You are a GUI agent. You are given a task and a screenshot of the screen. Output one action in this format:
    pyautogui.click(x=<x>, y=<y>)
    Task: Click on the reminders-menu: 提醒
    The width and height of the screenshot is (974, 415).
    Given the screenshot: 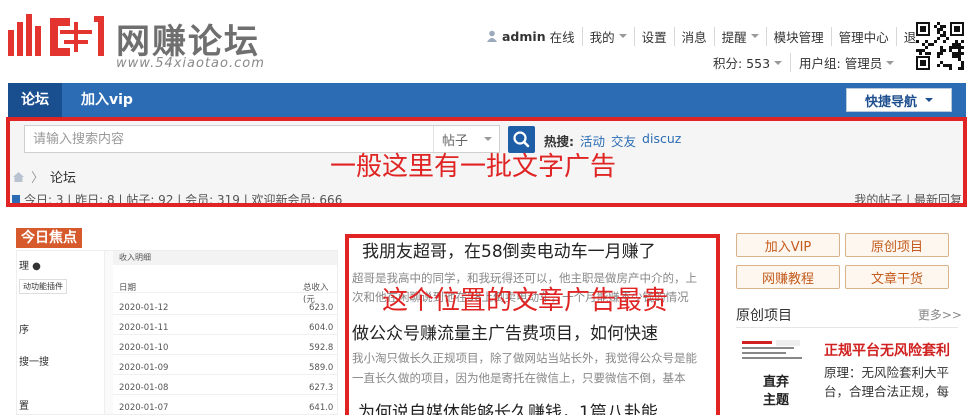 What is the action you would take?
    pyautogui.click(x=741, y=36)
    